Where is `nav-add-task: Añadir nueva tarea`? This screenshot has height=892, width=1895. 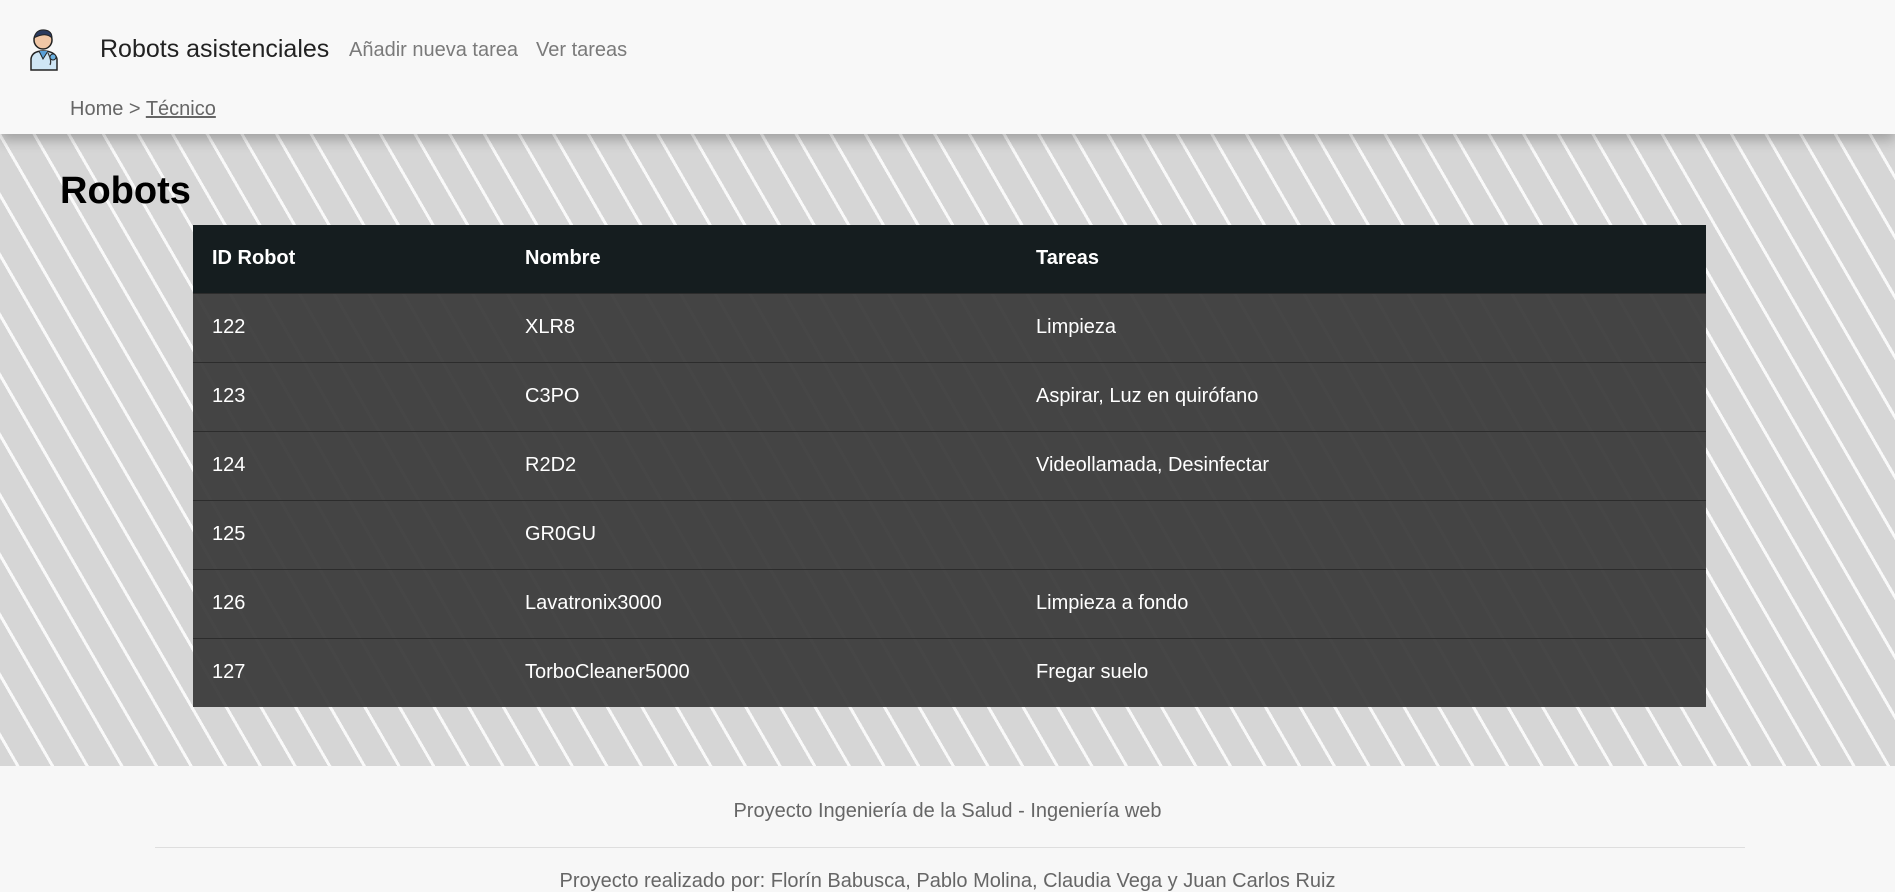
nav-add-task: Añadir nueva tarea is located at coordinates (433, 50).